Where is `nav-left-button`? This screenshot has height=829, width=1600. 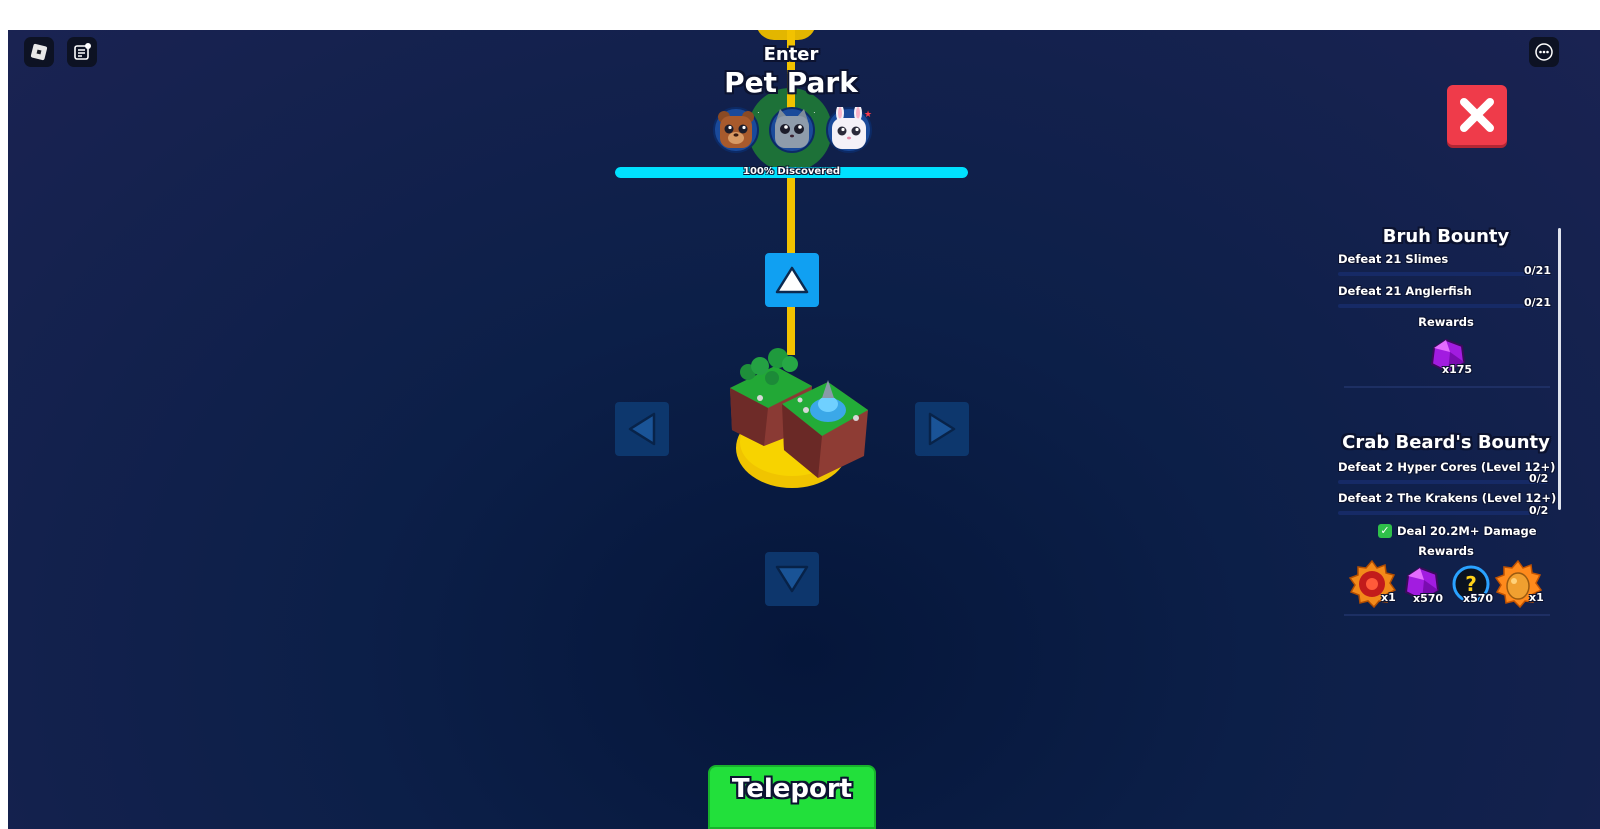 nav-left-button is located at coordinates (642, 429).